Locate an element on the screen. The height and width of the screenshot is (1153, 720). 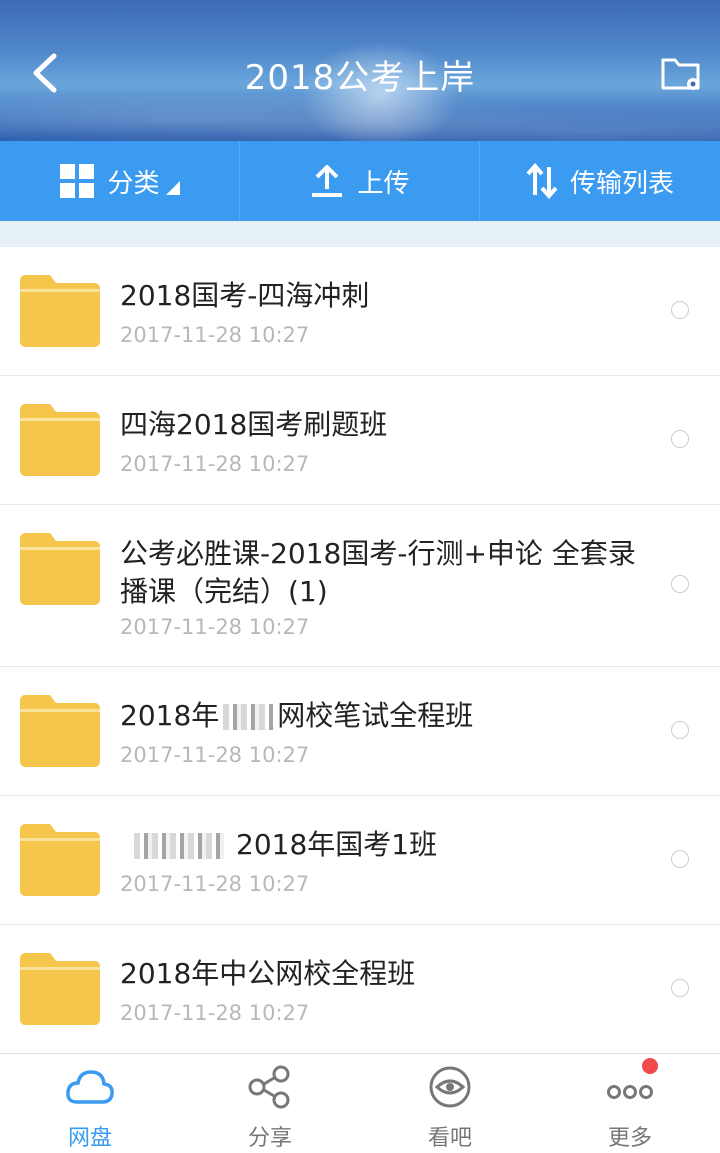
file-row: 2018年 网校笔试全程班 2017-11-28 10:27 is located at coordinates (360, 731).